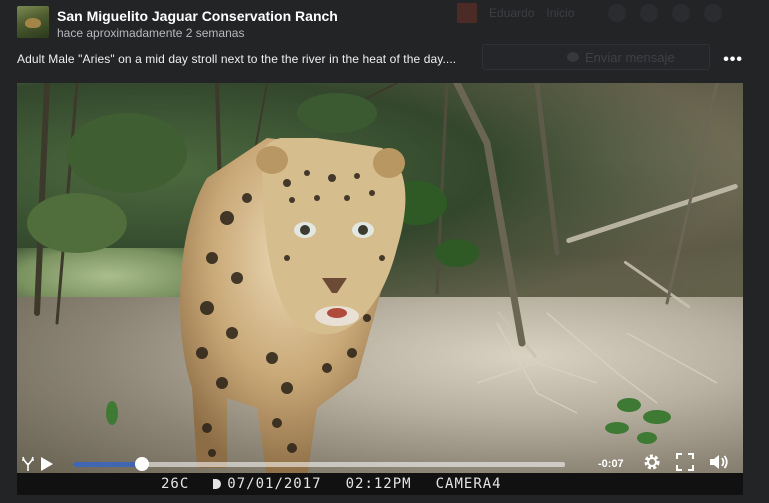 Image resolution: width=769 pixels, height=503 pixels. Describe the element at coordinates (512, 13) in the screenshot. I see `background-user-name: Eduardo` at that location.